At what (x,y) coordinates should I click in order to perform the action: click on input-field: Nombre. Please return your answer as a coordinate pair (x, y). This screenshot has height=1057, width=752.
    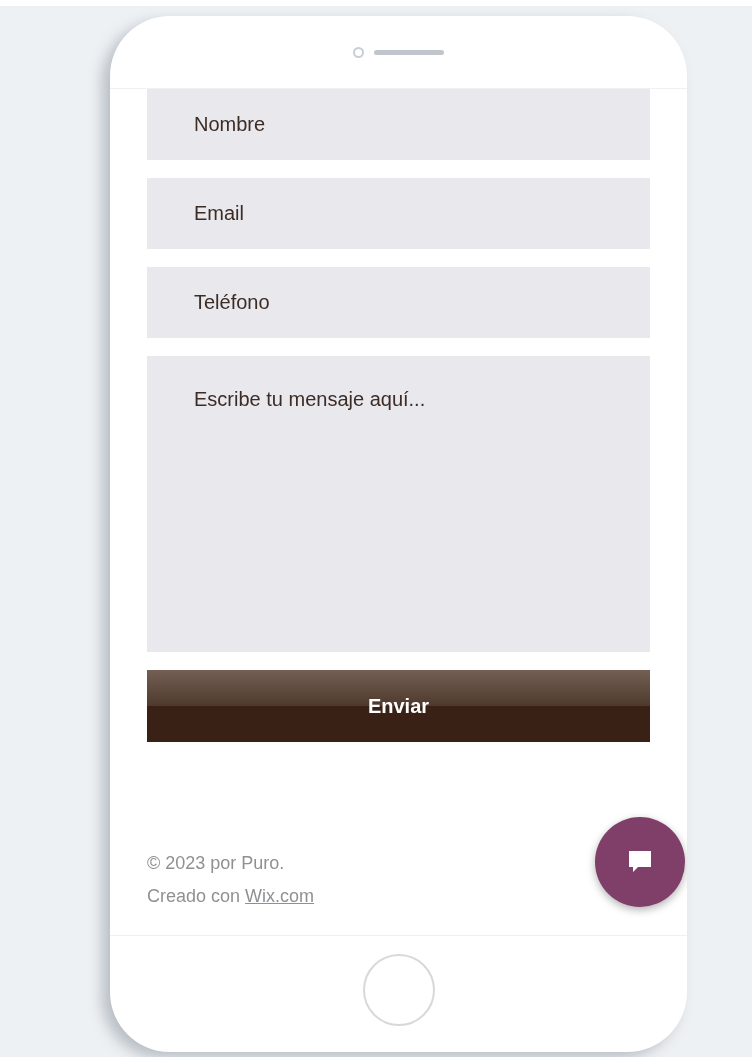
    Looking at the image, I should click on (398, 124).